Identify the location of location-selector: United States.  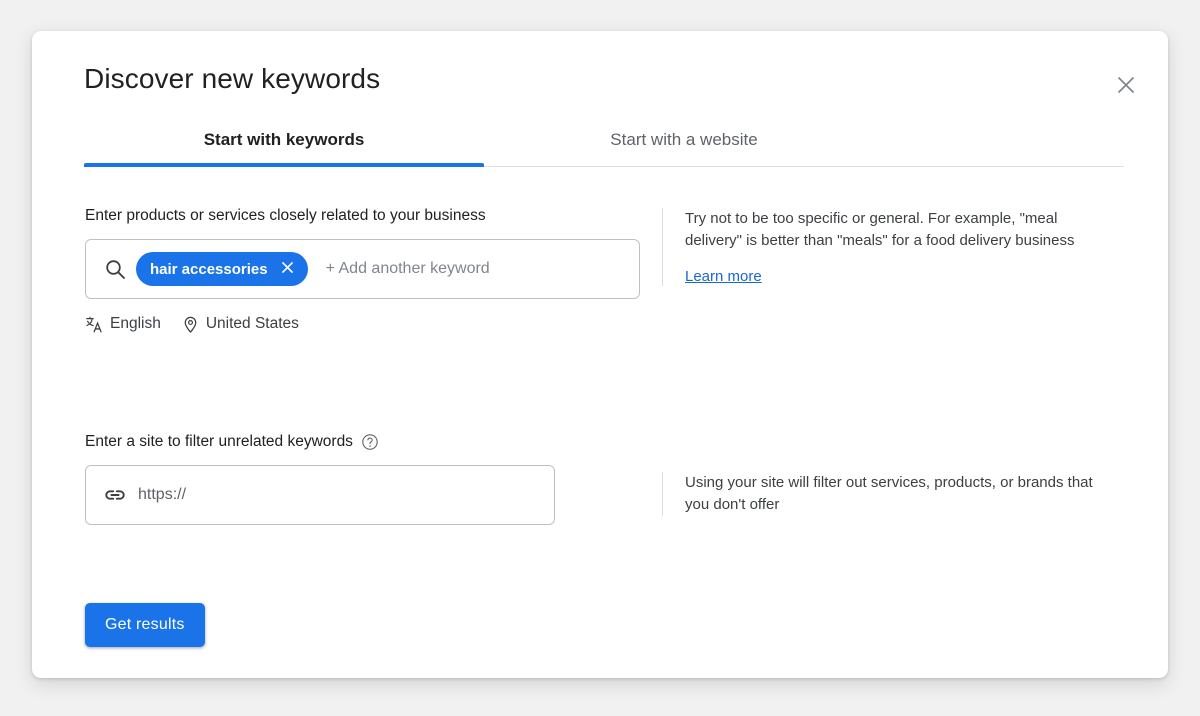
(240, 324).